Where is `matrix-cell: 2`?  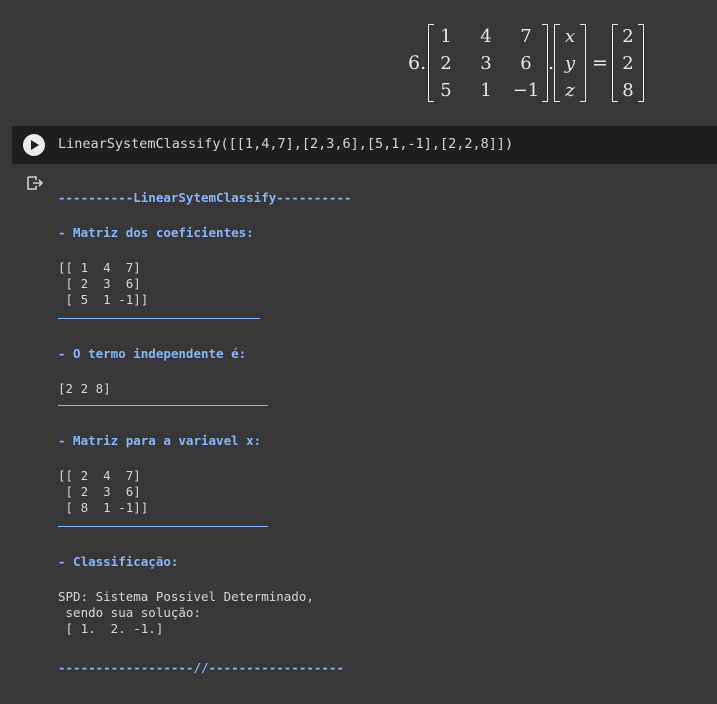
matrix-cell: 2 is located at coordinates (446, 63).